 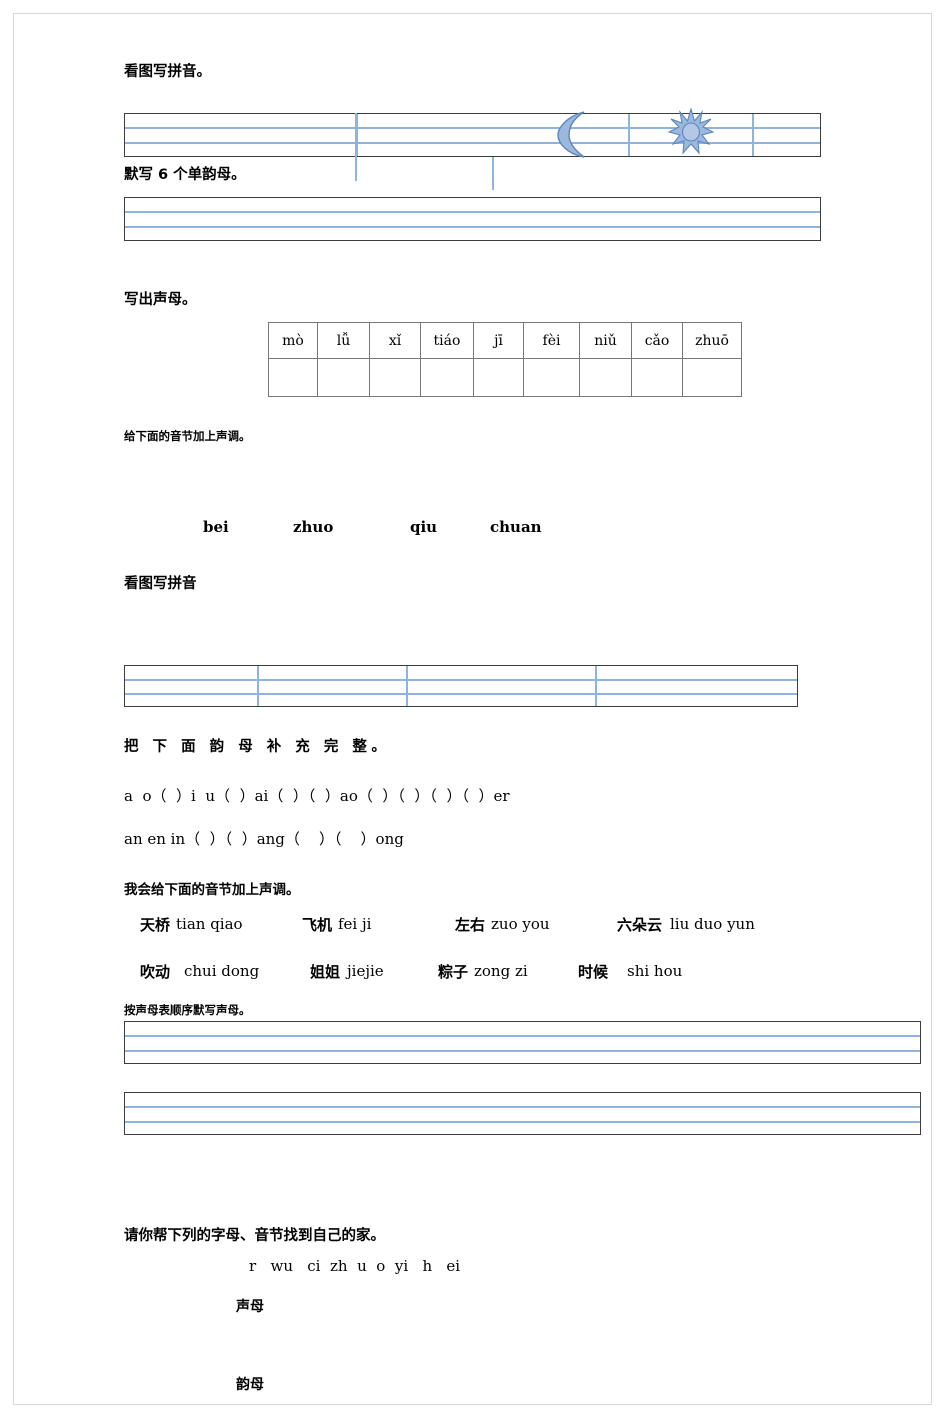 I want to click on word-feiji: 飞机, so click(x=317, y=925).